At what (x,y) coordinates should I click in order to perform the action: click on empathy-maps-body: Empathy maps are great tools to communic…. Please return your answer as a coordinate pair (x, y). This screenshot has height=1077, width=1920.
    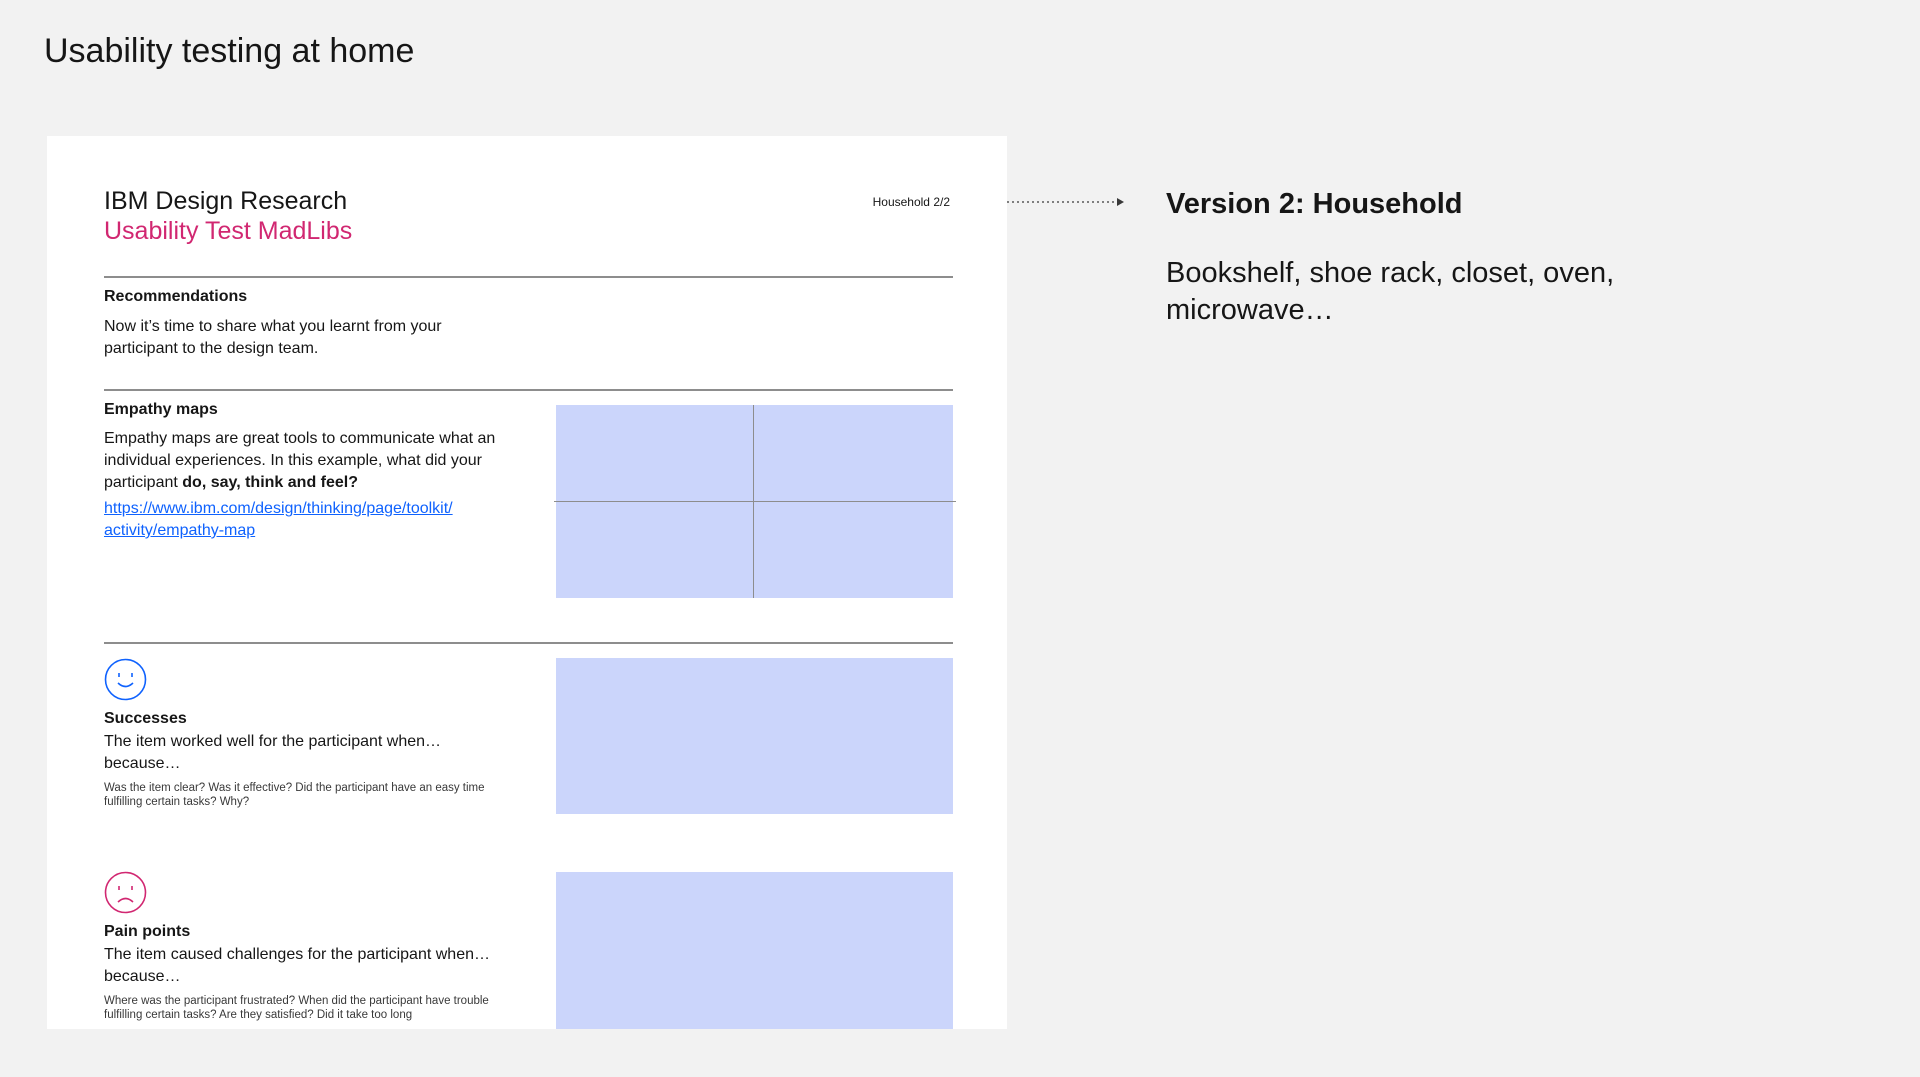
    Looking at the image, I should click on (304, 461).